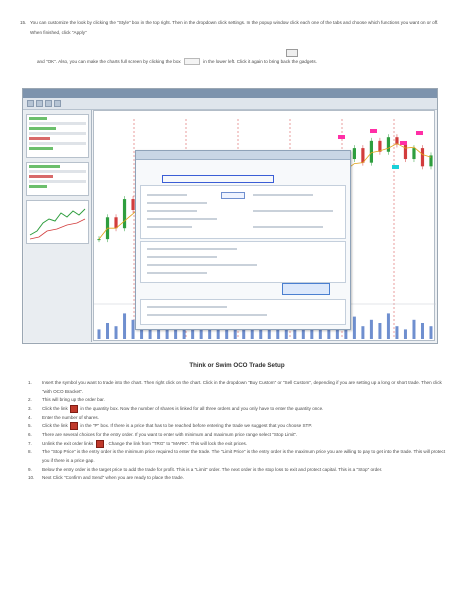 This screenshot has width=474, height=613. What do you see at coordinates (243, 212) in the screenshot?
I see `order-entry-section` at bounding box center [243, 212].